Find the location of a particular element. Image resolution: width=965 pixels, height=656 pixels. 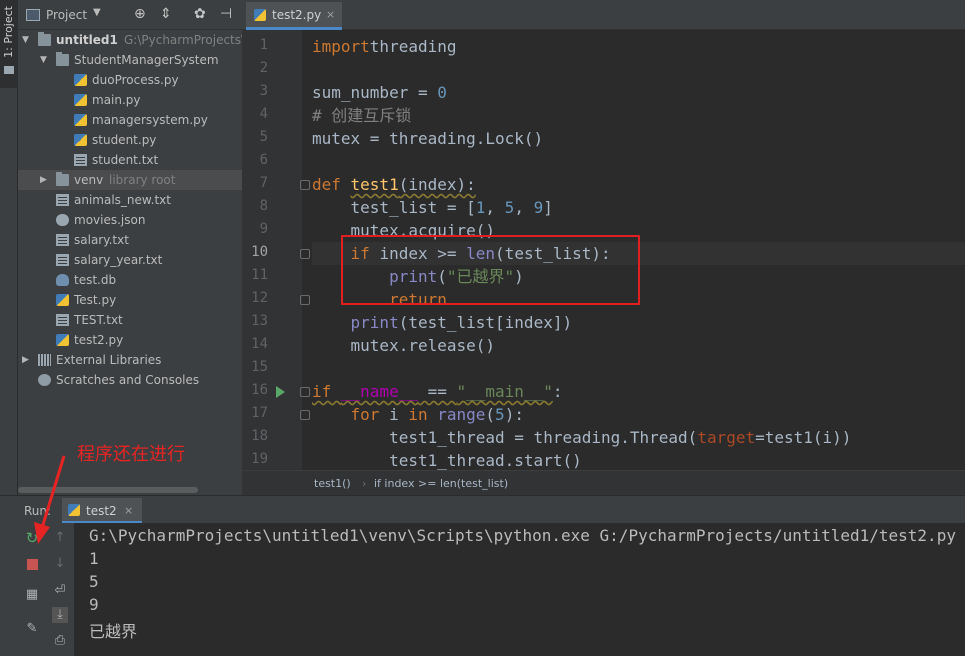

code-line: test1_thread.start() is located at coordinates (638, 459).